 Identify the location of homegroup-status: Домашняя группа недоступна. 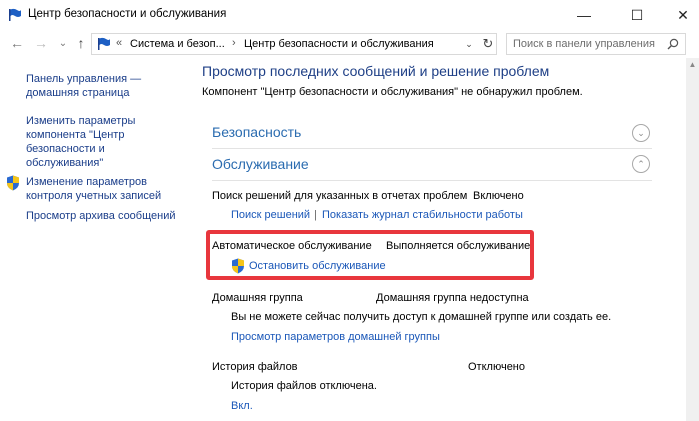
(452, 298).